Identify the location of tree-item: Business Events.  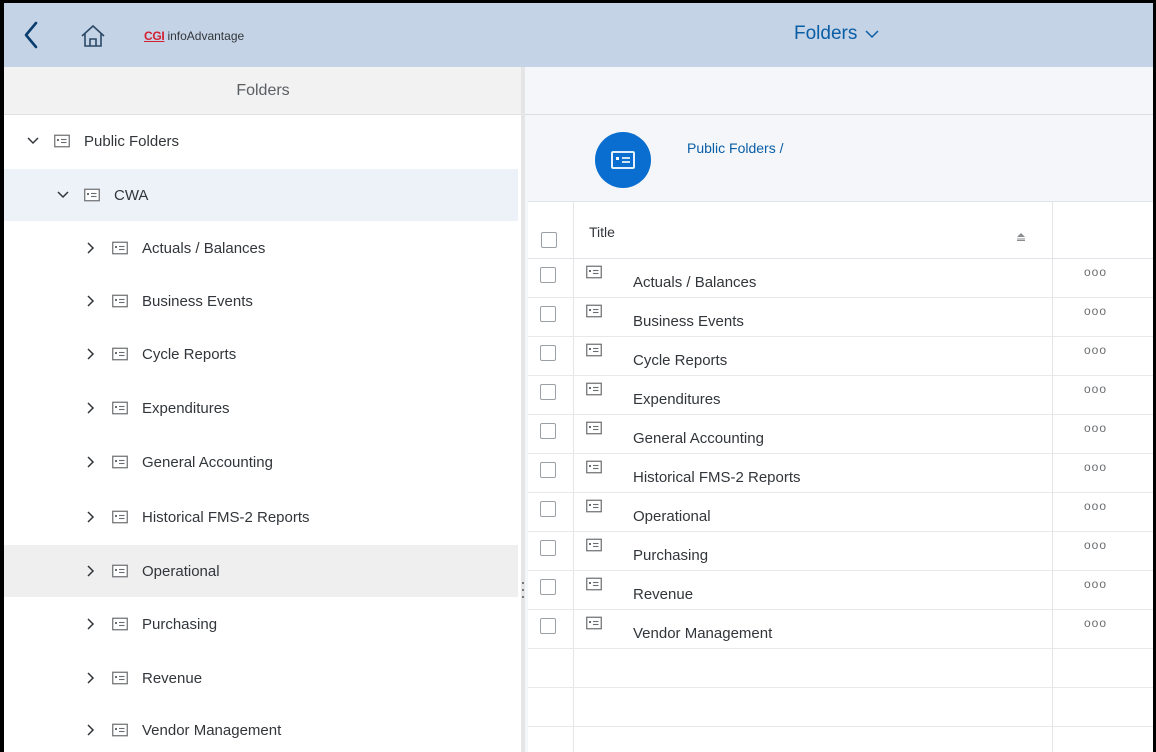
(261, 301).